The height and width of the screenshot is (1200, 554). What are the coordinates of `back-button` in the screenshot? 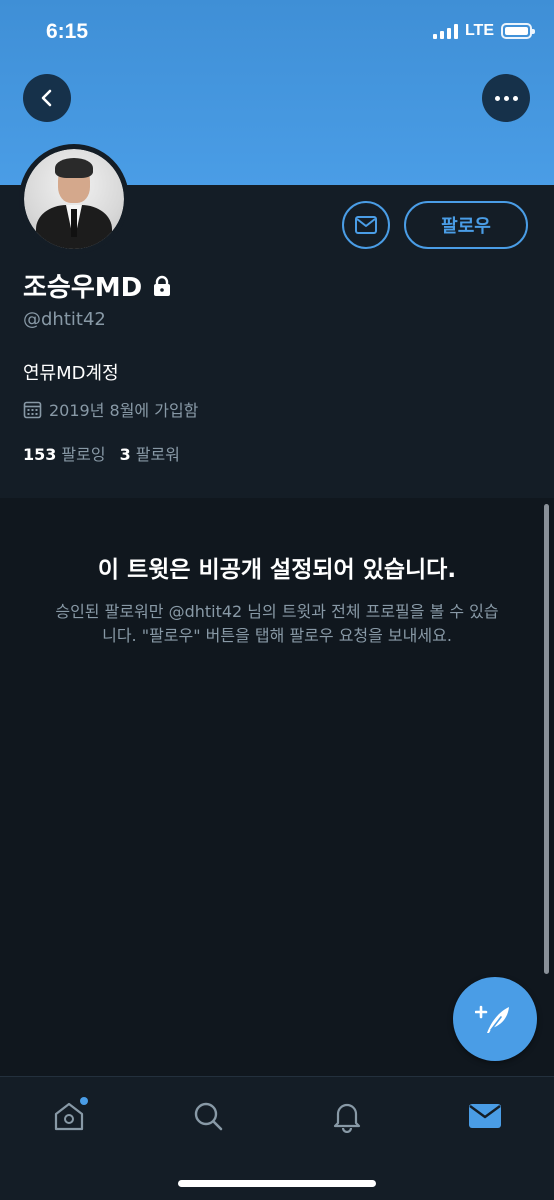 It's located at (47, 98).